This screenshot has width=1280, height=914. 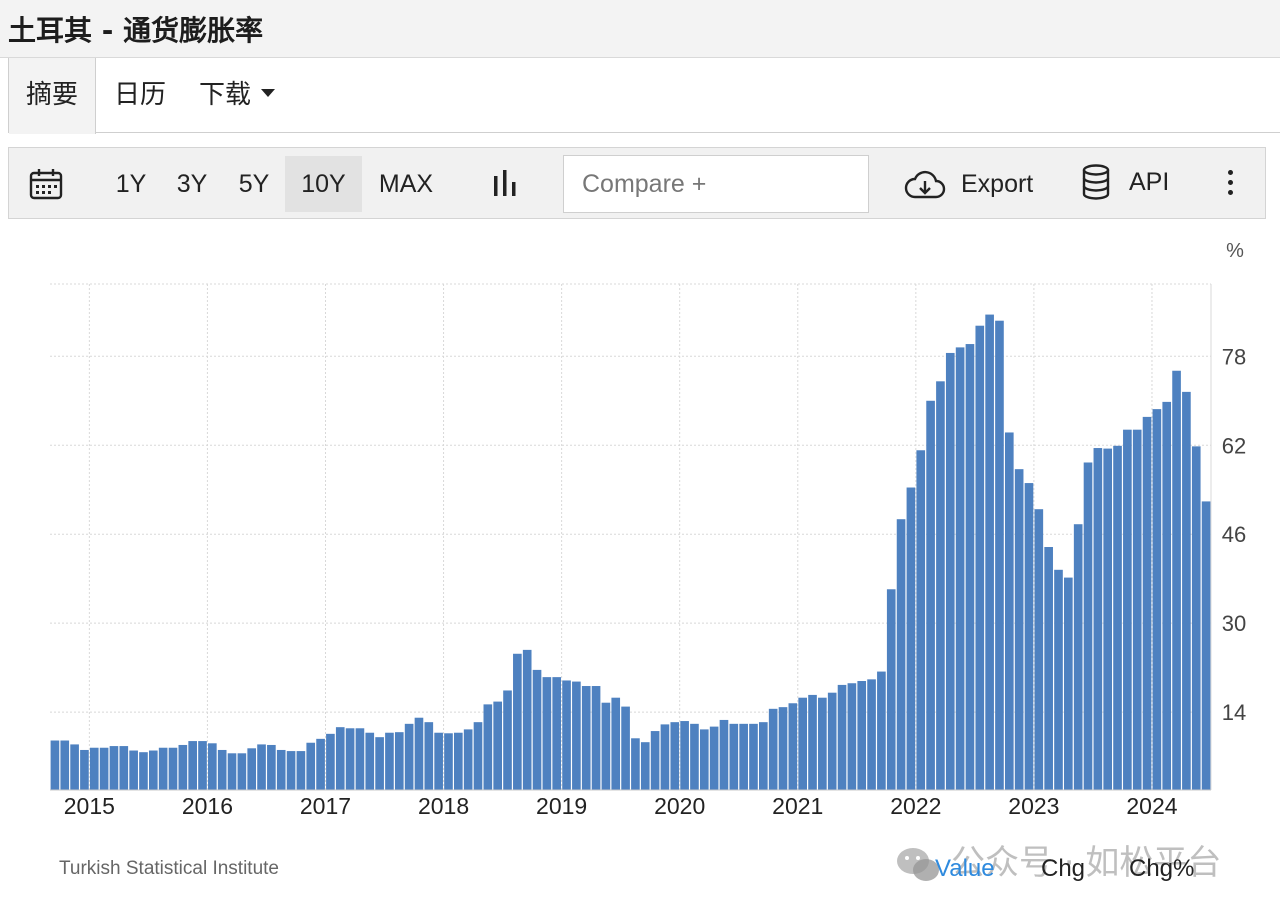 I want to click on tab-bar: 摘要 日历 下载, so click(x=644, y=96).